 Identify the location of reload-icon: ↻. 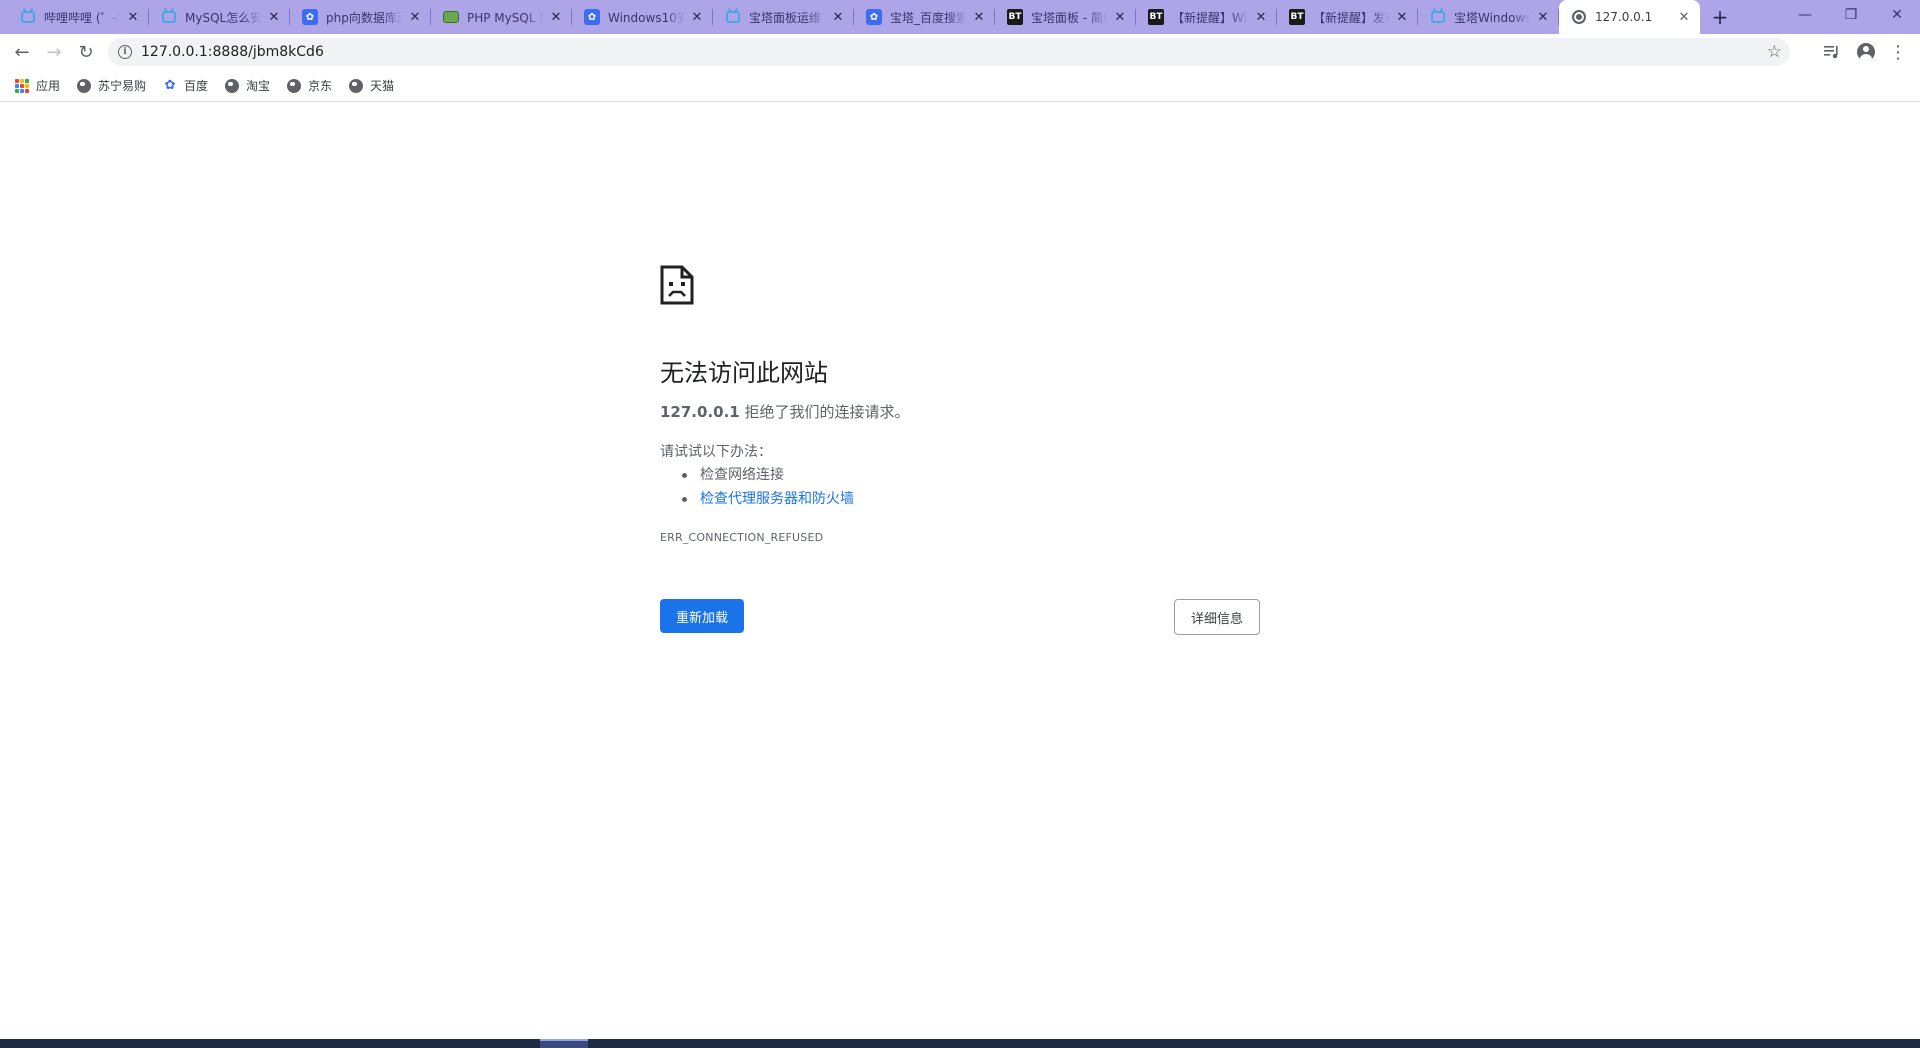
(86, 52).